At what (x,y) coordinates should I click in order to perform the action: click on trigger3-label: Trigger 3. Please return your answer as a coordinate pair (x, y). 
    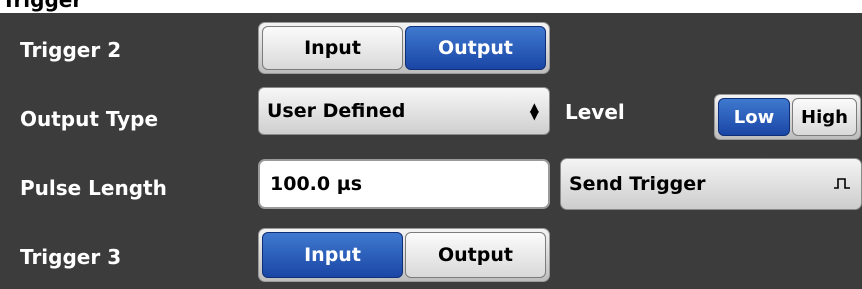
    Looking at the image, I should click on (71, 257).